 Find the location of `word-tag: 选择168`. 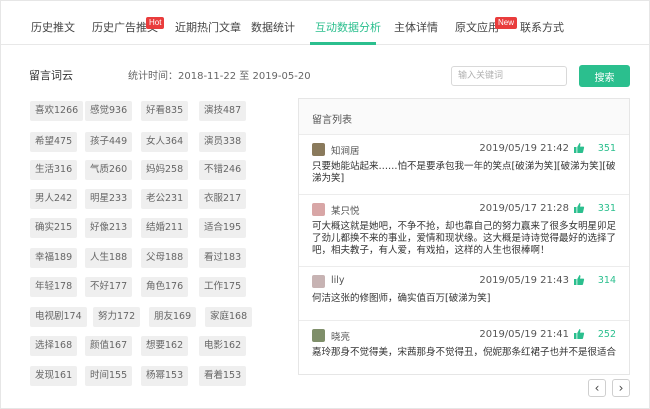

word-tag: 选择168 is located at coordinates (54, 346).